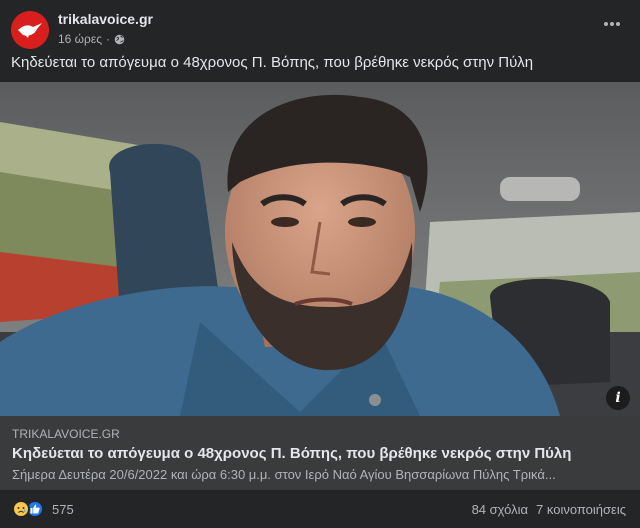 This screenshot has height=528, width=640. Describe the element at coordinates (581, 509) in the screenshot. I see `shares-count: 7 κοινοποιήσεις` at that location.